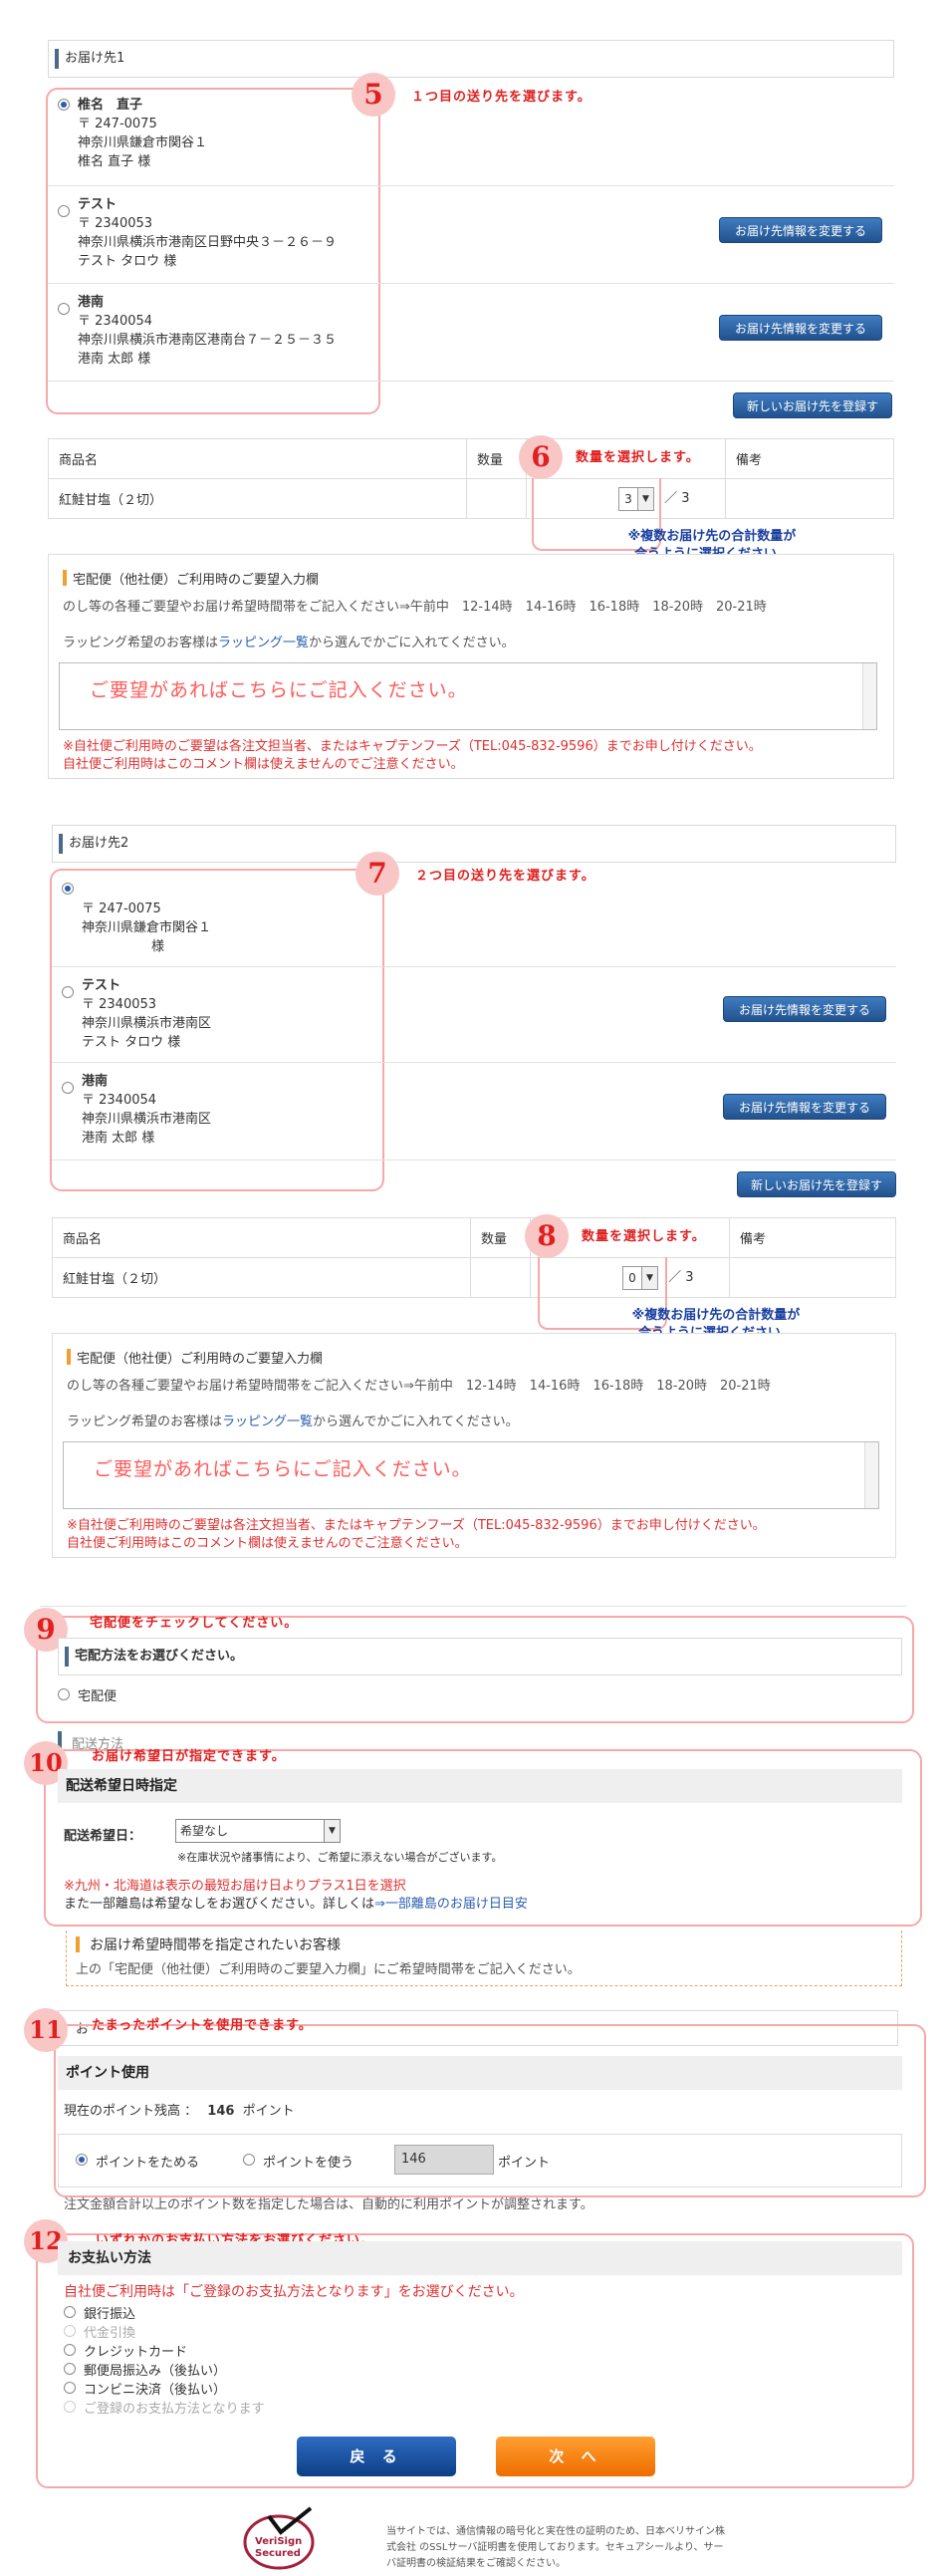 The width and height of the screenshot is (946, 2576). Describe the element at coordinates (261, 1237) in the screenshot. I see `goods-header-name: 商品名` at that location.